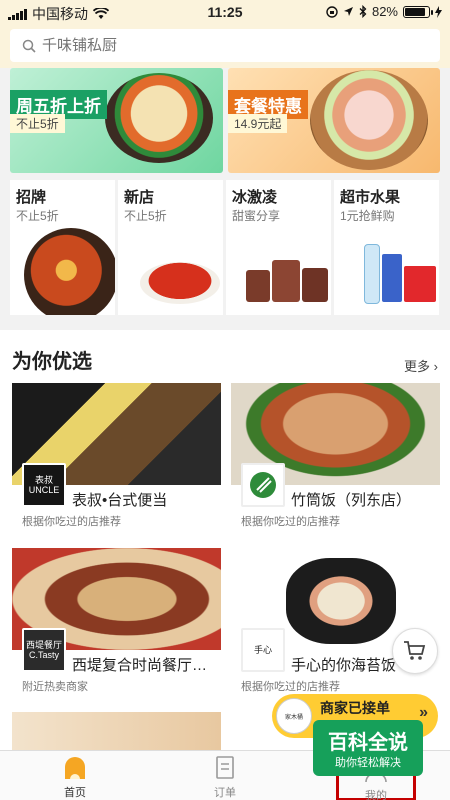  I want to click on category-market-fruit: 超市水果 1元抢鲜购, so click(386, 247).